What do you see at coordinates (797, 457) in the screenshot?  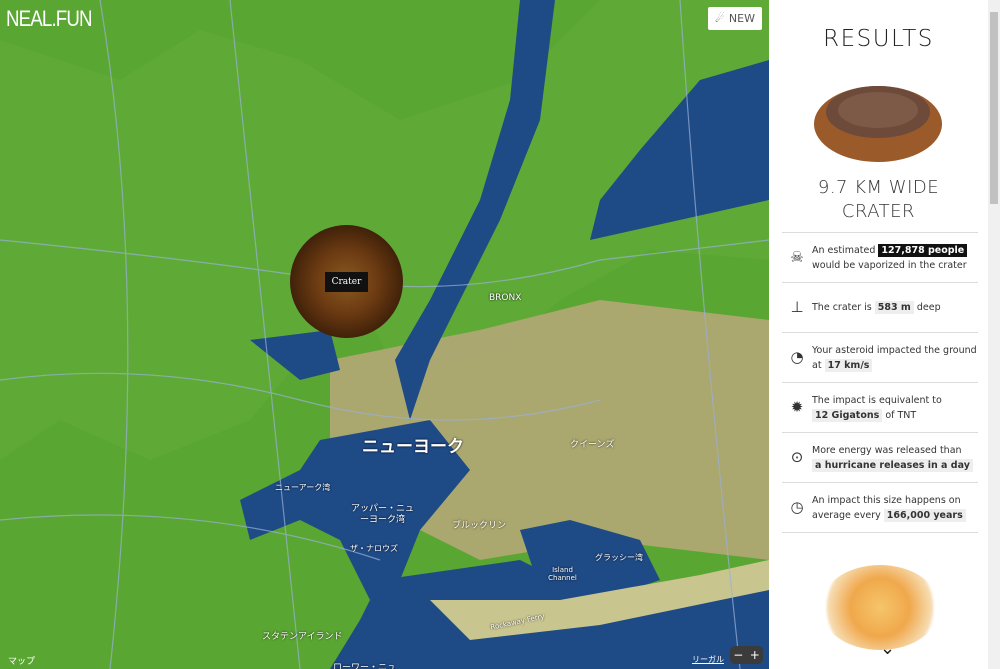 I see `hurricane-icon: ⊙` at bounding box center [797, 457].